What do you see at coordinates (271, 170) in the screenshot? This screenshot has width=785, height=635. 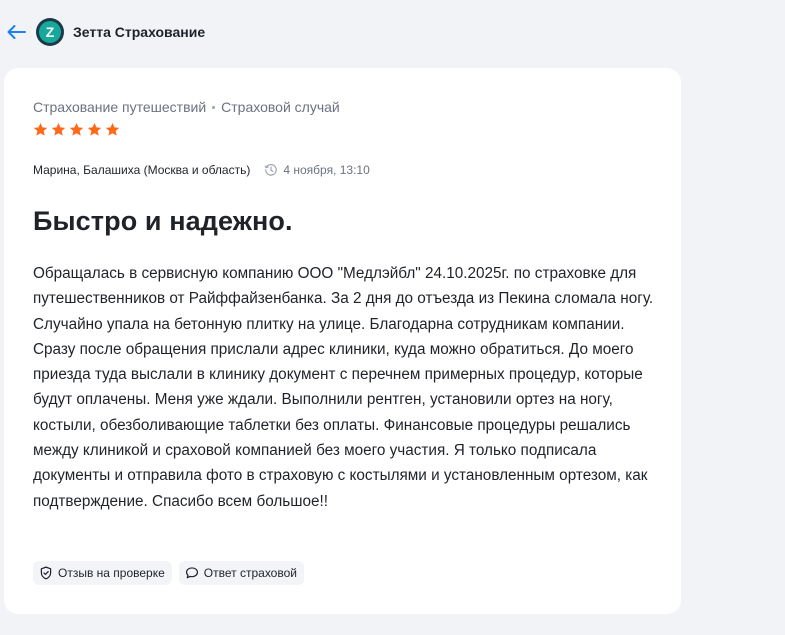 I see `history-clock-icon` at bounding box center [271, 170].